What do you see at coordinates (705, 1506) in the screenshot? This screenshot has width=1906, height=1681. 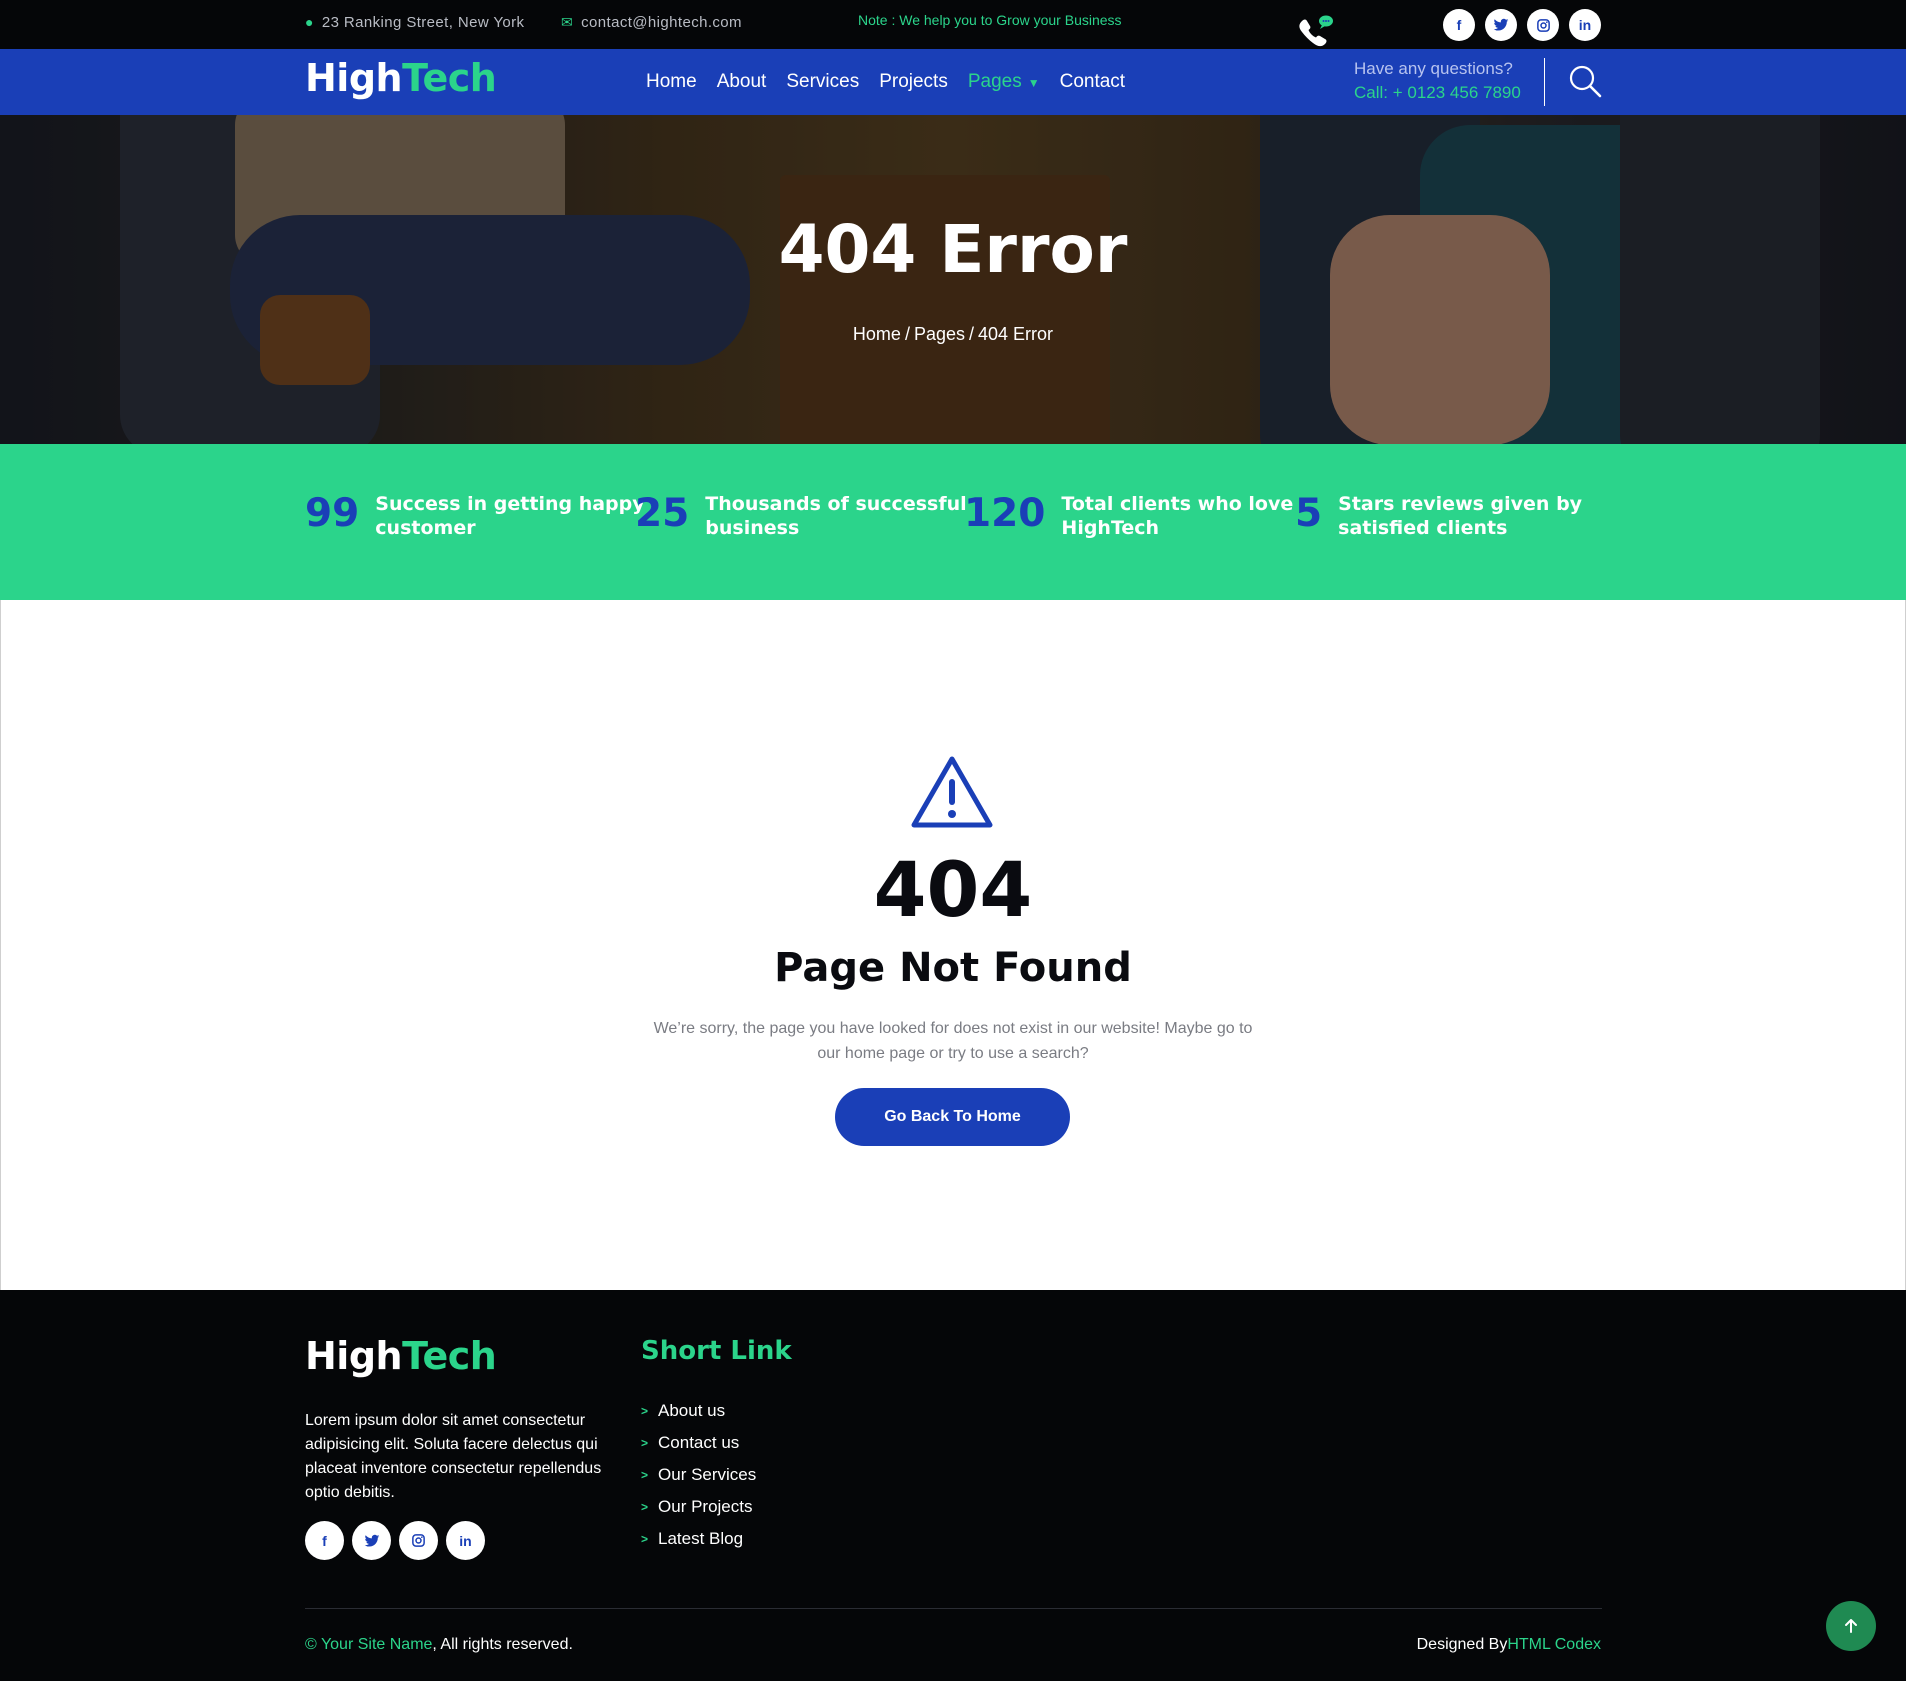 I see `footer-link-label: Our Projects` at bounding box center [705, 1506].